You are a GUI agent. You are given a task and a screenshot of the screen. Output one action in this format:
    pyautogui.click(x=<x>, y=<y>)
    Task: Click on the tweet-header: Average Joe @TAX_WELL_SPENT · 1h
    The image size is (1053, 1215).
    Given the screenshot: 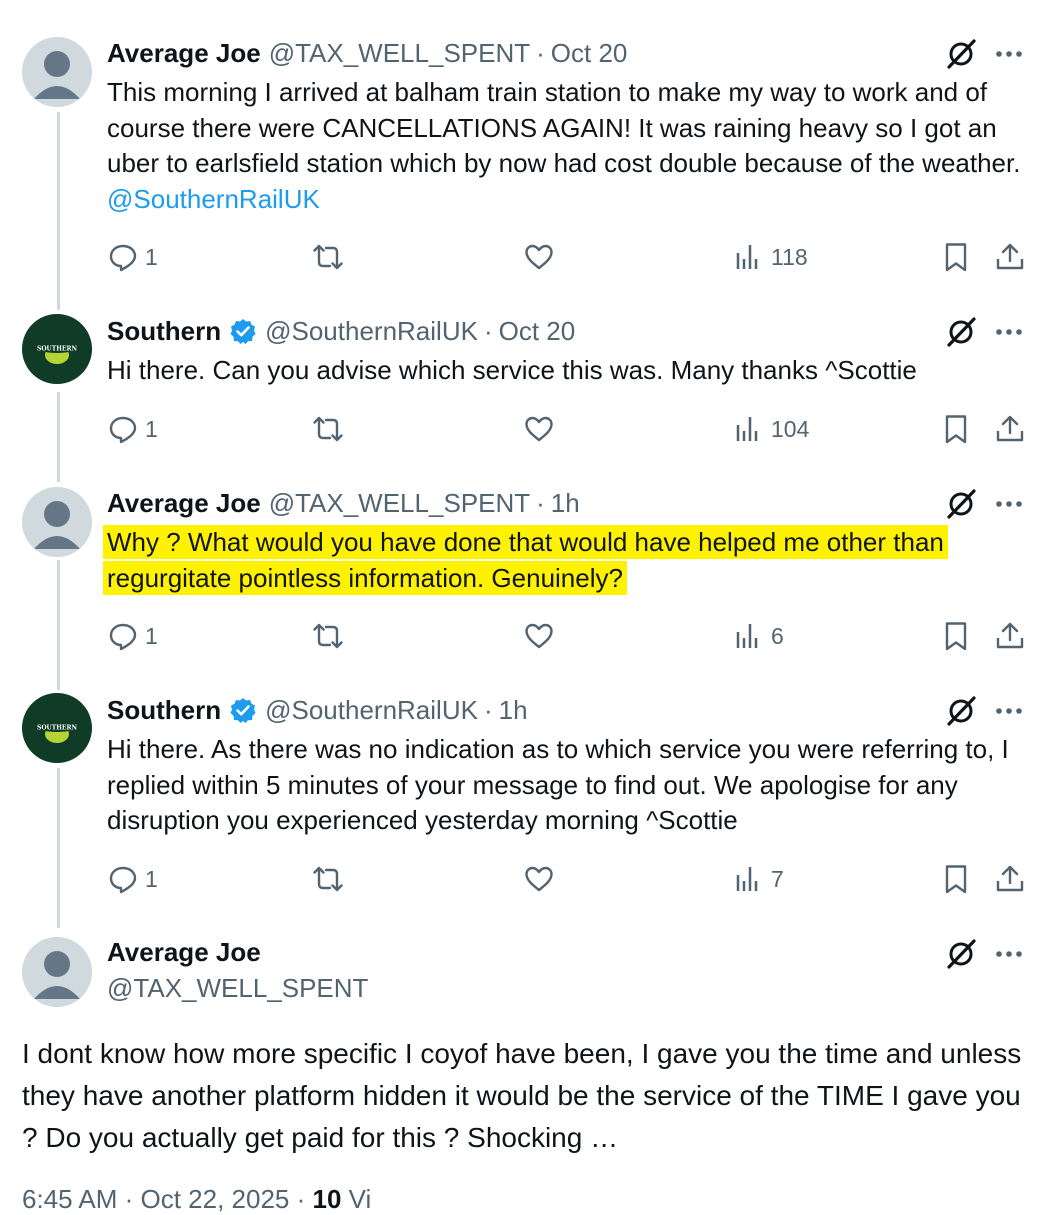 What is the action you would take?
    pyautogui.click(x=343, y=503)
    